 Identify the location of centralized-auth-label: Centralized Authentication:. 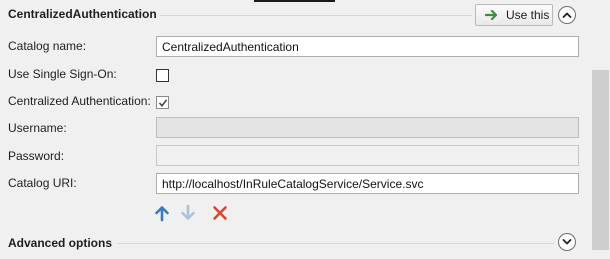
(79, 101).